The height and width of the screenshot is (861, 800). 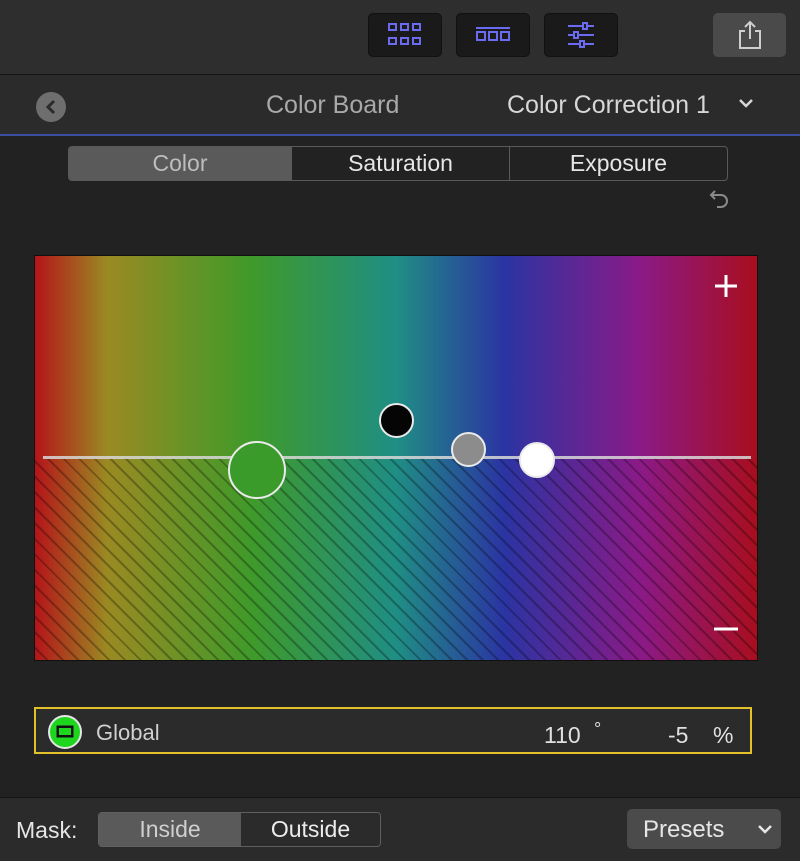 What do you see at coordinates (608, 105) in the screenshot?
I see `correction-selector: Color Correction 1` at bounding box center [608, 105].